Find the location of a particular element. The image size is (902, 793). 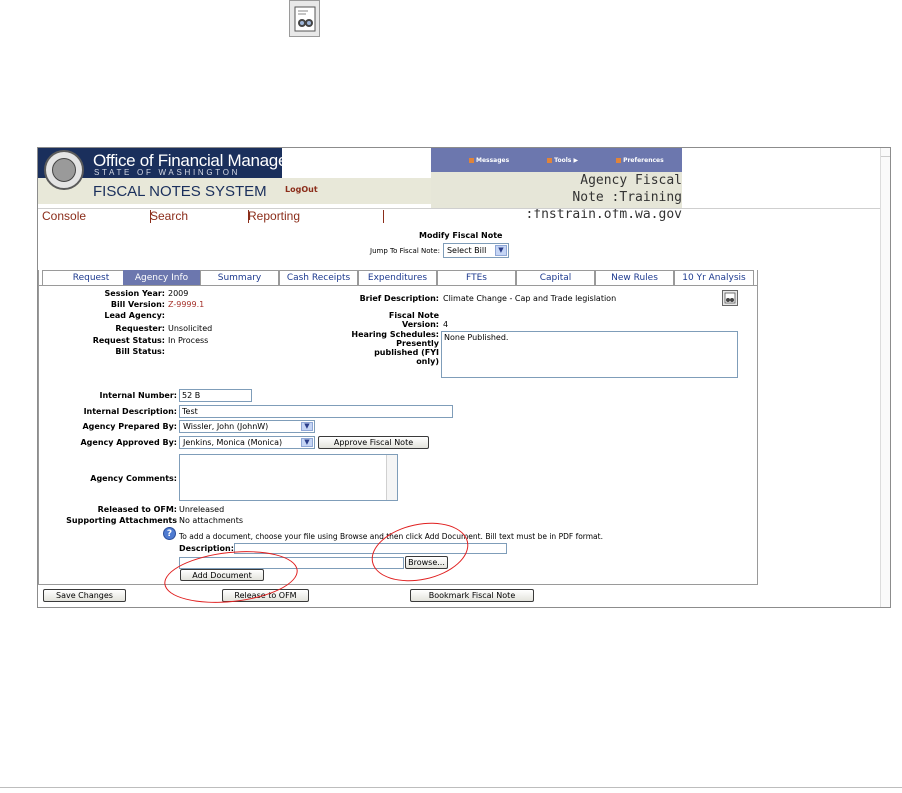

released-label: Released to OFM: is located at coordinates (137, 509).